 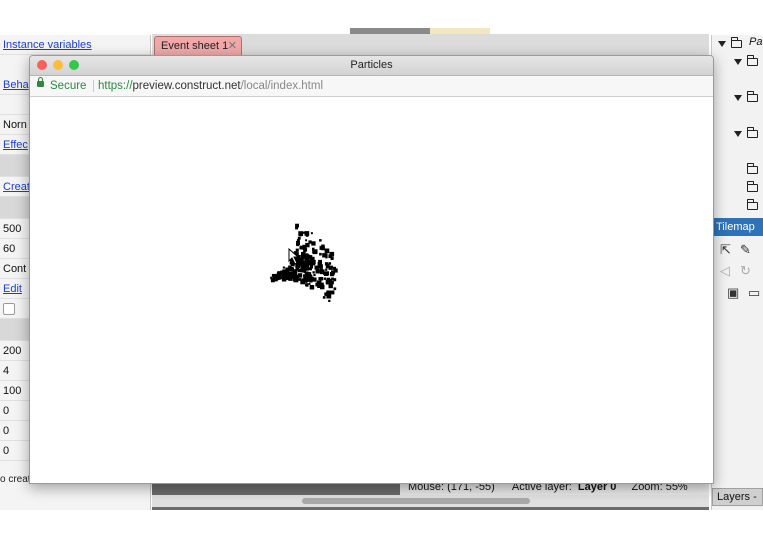 I want to click on spray-cone-value: 60, so click(x=9, y=249).